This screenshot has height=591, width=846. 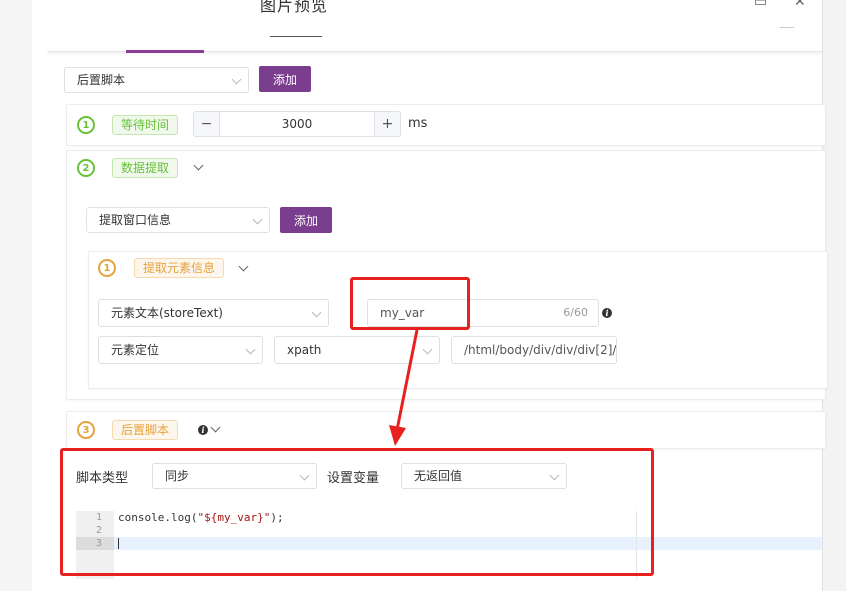 I want to click on tag-wait-time: 等待时间, so click(x=145, y=125).